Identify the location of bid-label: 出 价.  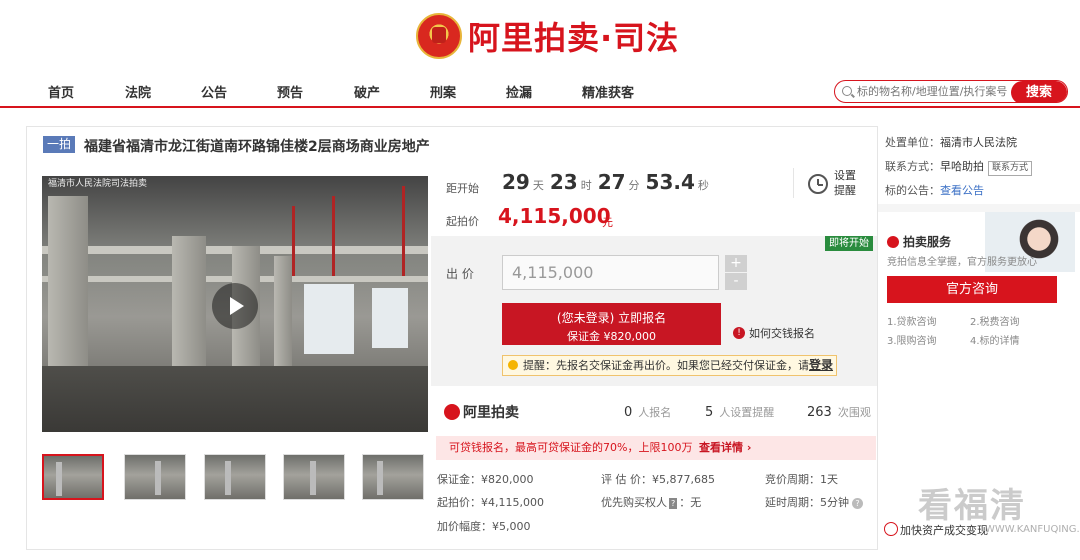
(460, 274).